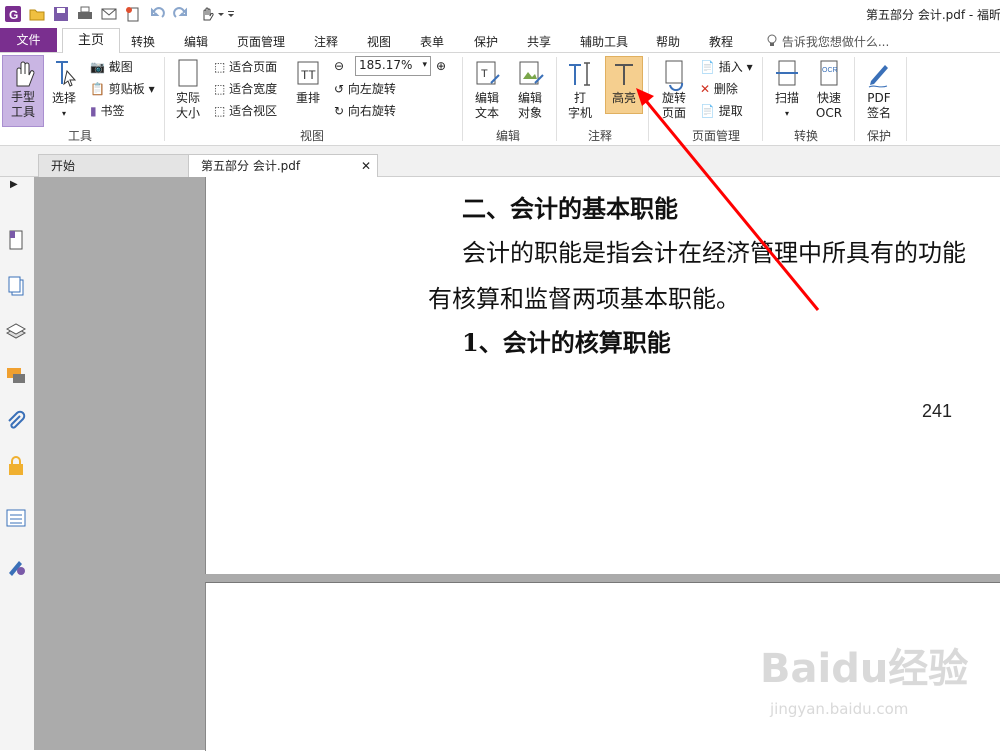  What do you see at coordinates (308, 81) in the screenshot?
I see `reflow-button: TT 重排` at bounding box center [308, 81].